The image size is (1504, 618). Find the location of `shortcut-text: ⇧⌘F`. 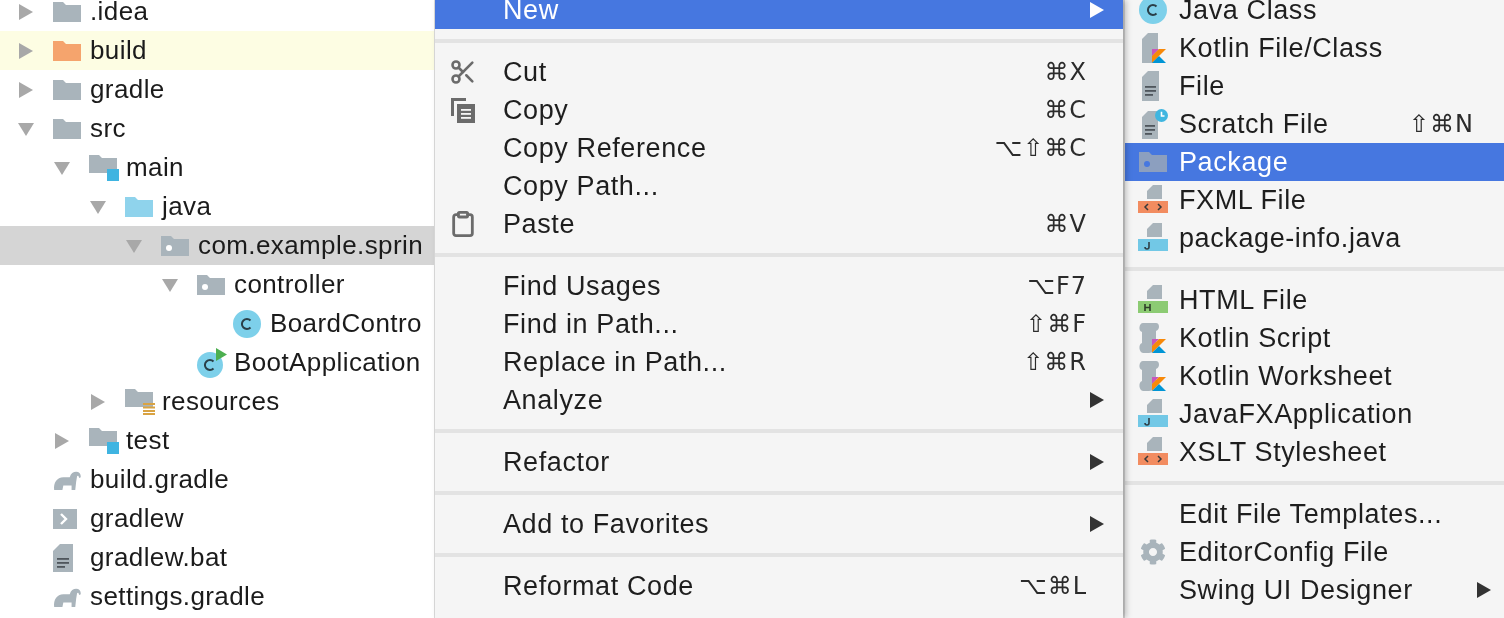

shortcut-text: ⇧⌘F is located at coordinates (1056, 324).